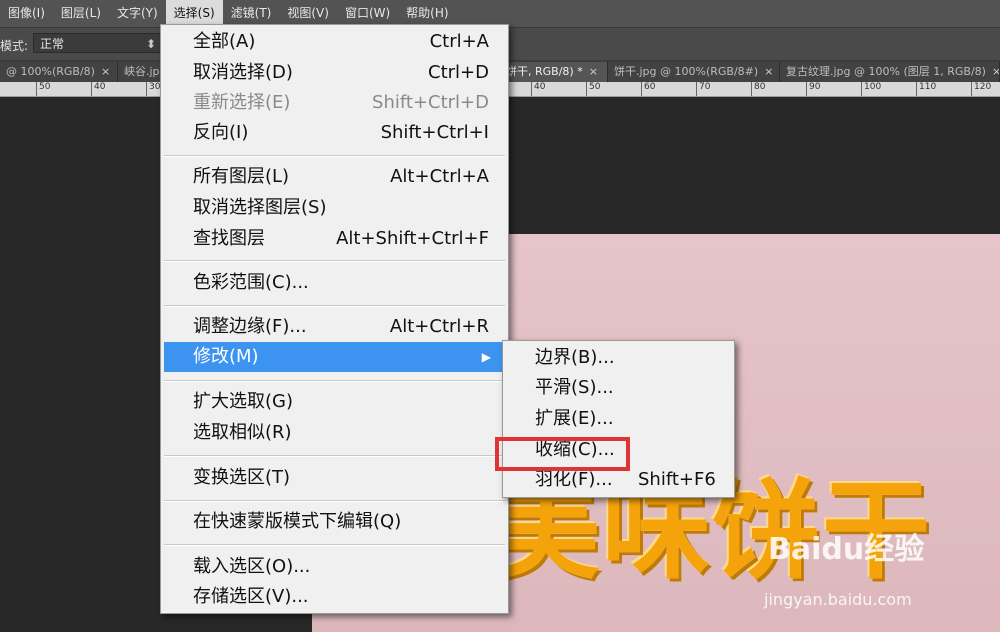  What do you see at coordinates (846, 549) in the screenshot?
I see `watermark-logo: Baidu经验` at bounding box center [846, 549].